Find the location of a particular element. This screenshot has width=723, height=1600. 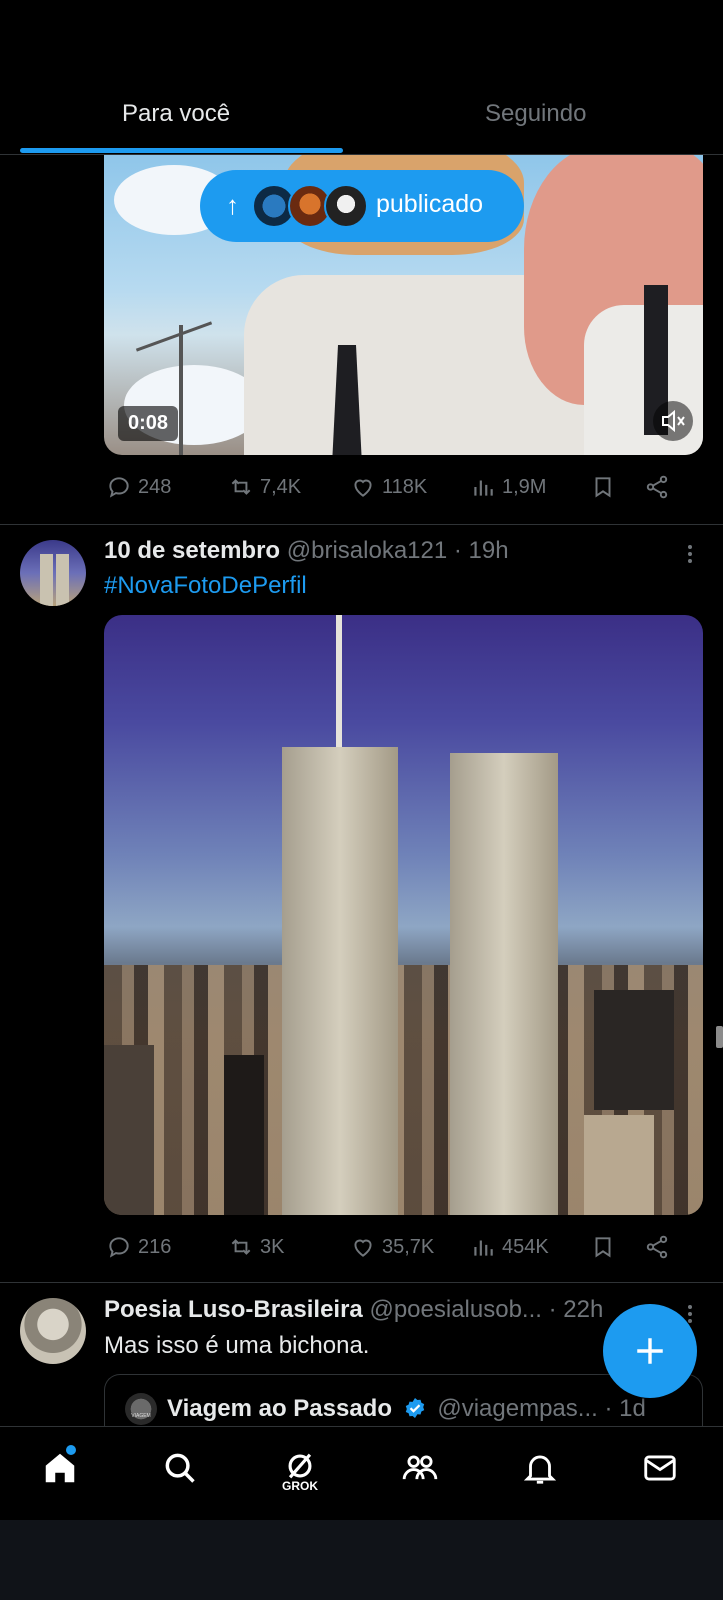

system-navigation-bar is located at coordinates (361, 1560).